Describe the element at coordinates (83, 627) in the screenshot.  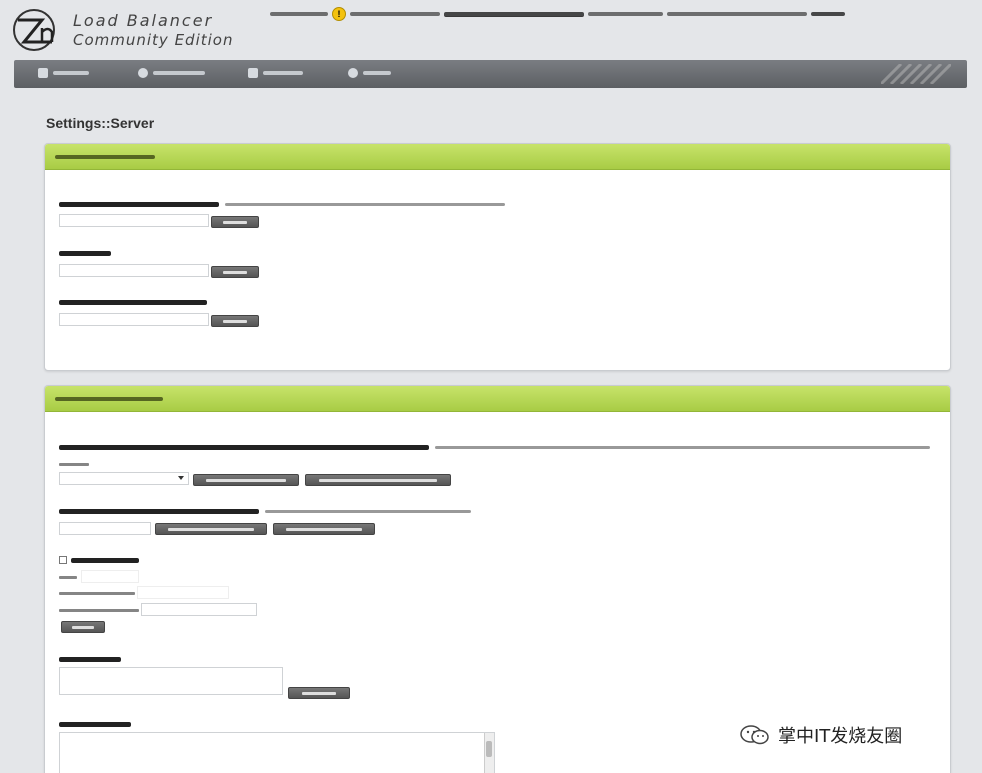
I see `modify-snmp-button` at that location.